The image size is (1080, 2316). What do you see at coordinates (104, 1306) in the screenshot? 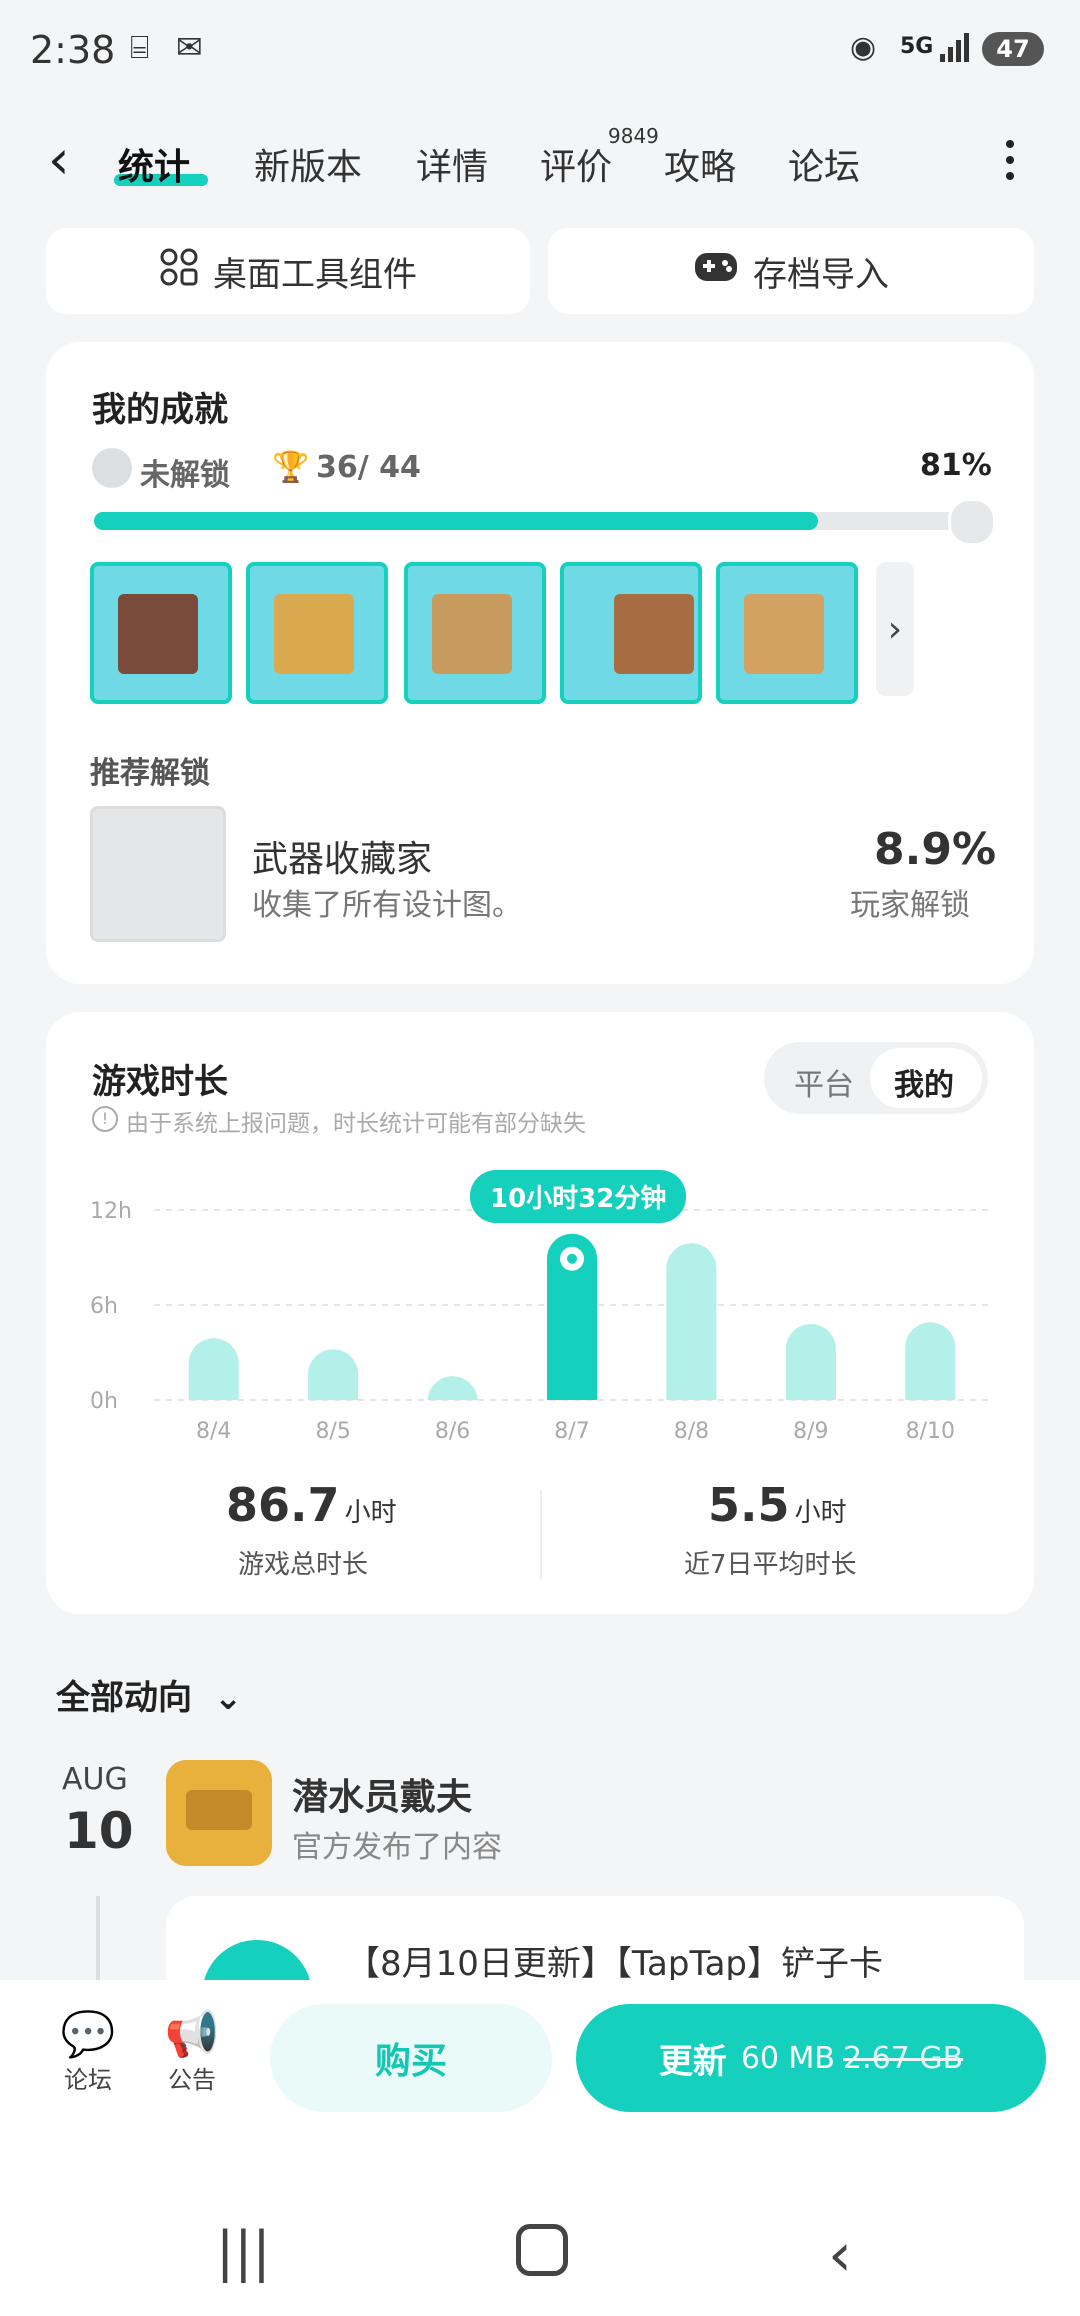
I see `y-tick-label: 6h` at bounding box center [104, 1306].